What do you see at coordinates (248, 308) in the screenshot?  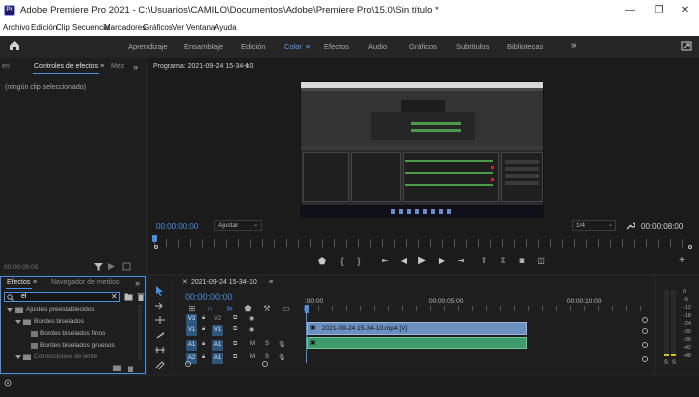 I see `add-marker-icon: ⬟` at bounding box center [248, 308].